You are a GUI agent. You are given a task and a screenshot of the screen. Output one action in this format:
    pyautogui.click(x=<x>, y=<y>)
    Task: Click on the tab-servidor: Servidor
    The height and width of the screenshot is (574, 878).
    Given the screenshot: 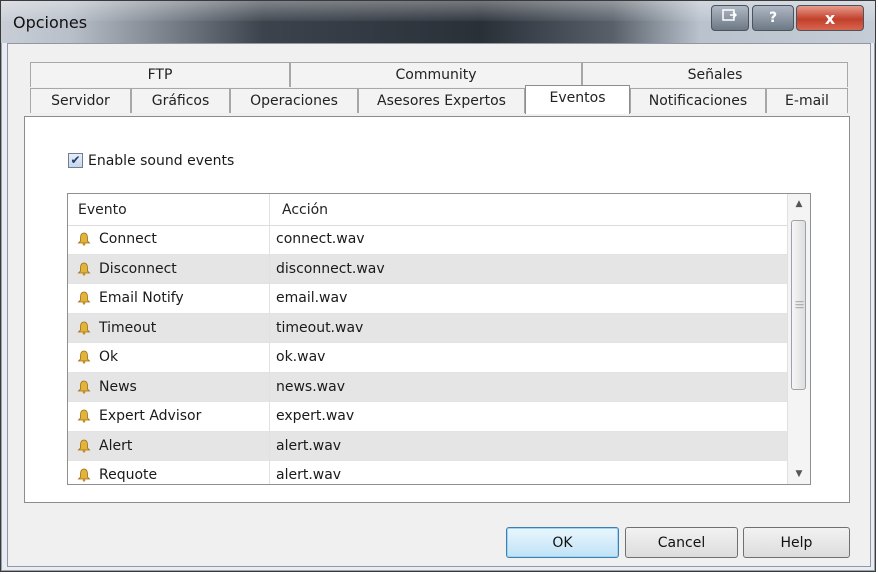 What is the action you would take?
    pyautogui.click(x=80, y=100)
    